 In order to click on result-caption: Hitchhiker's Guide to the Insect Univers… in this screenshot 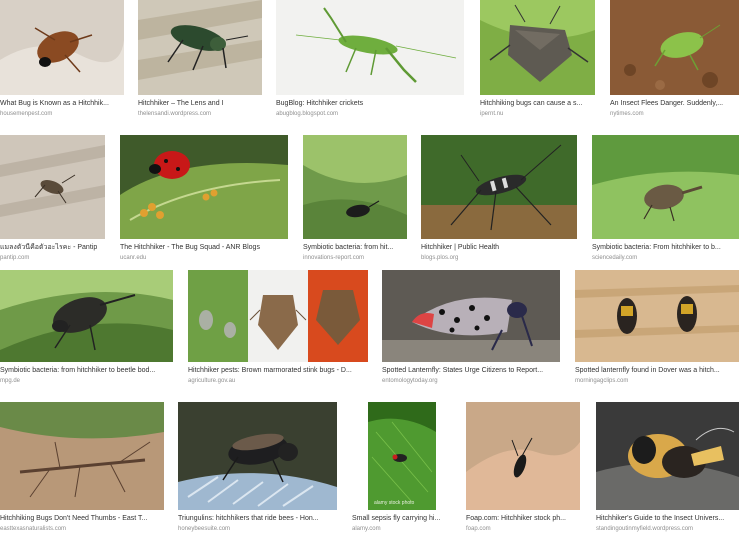, I will do `click(667, 518)`.